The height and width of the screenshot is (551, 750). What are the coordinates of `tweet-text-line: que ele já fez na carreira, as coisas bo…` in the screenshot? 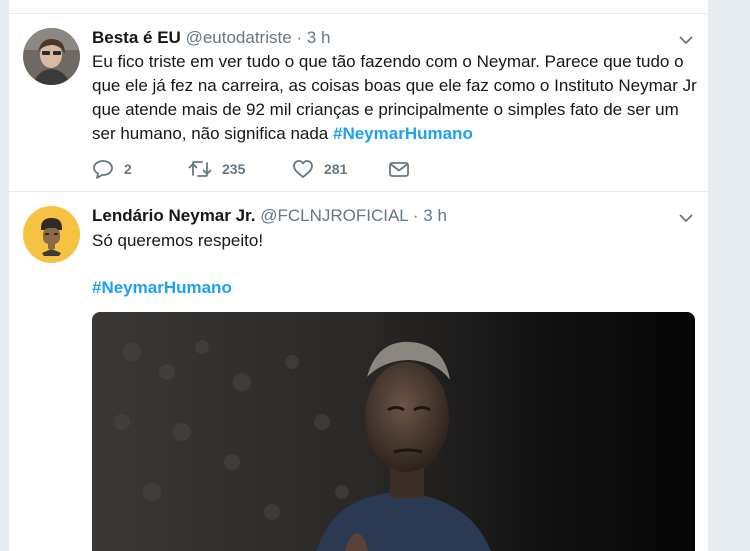 It's located at (394, 85).